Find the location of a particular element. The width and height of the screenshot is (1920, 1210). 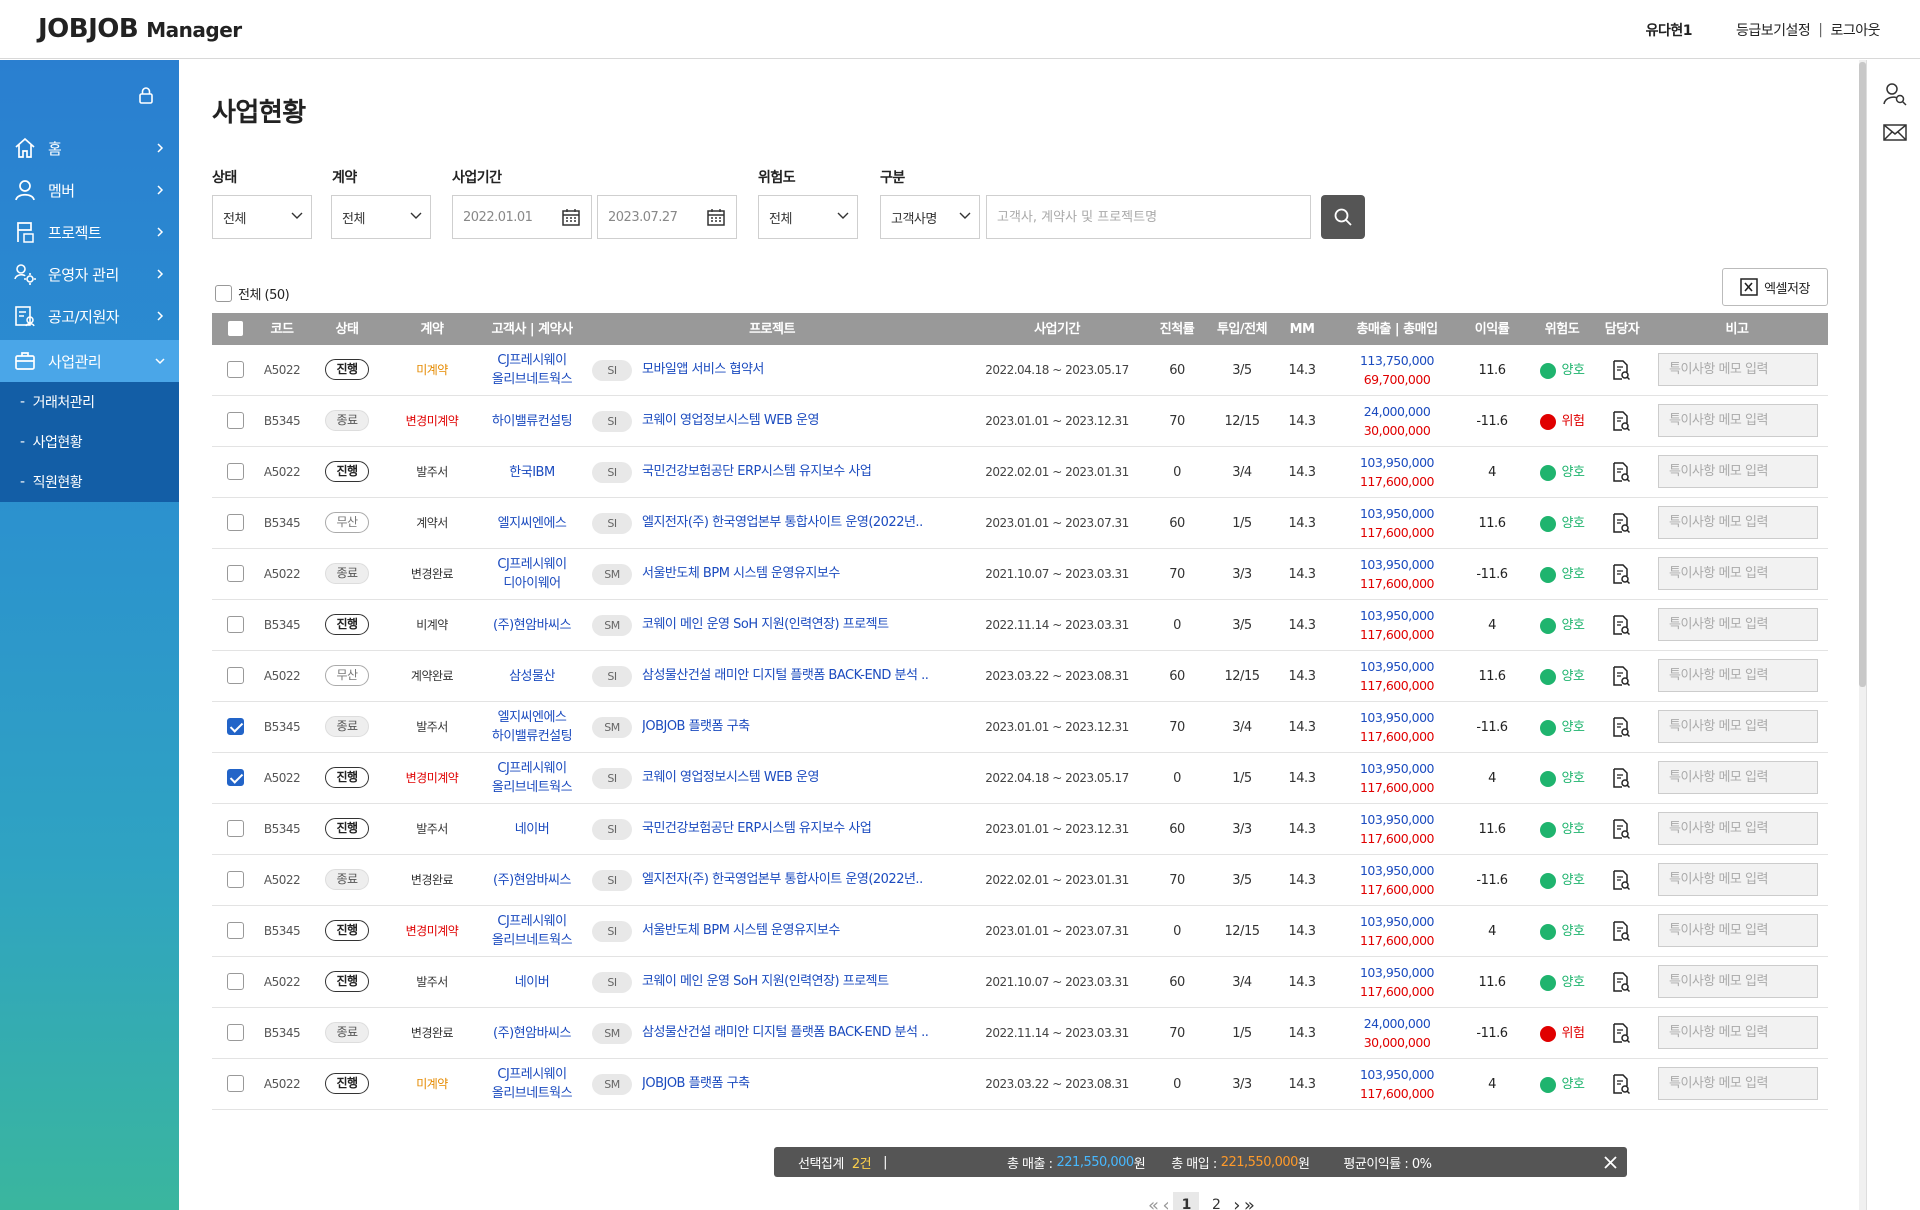

page-2: 2 is located at coordinates (1216, 1201).